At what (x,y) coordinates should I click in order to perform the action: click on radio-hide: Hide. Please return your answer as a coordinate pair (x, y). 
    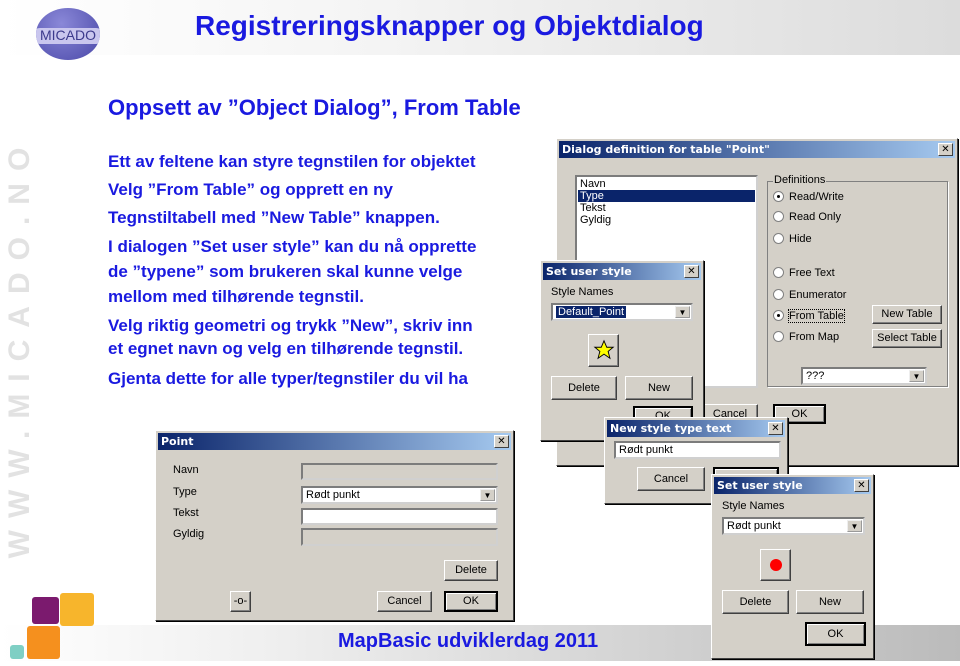
    Looking at the image, I should click on (792, 239).